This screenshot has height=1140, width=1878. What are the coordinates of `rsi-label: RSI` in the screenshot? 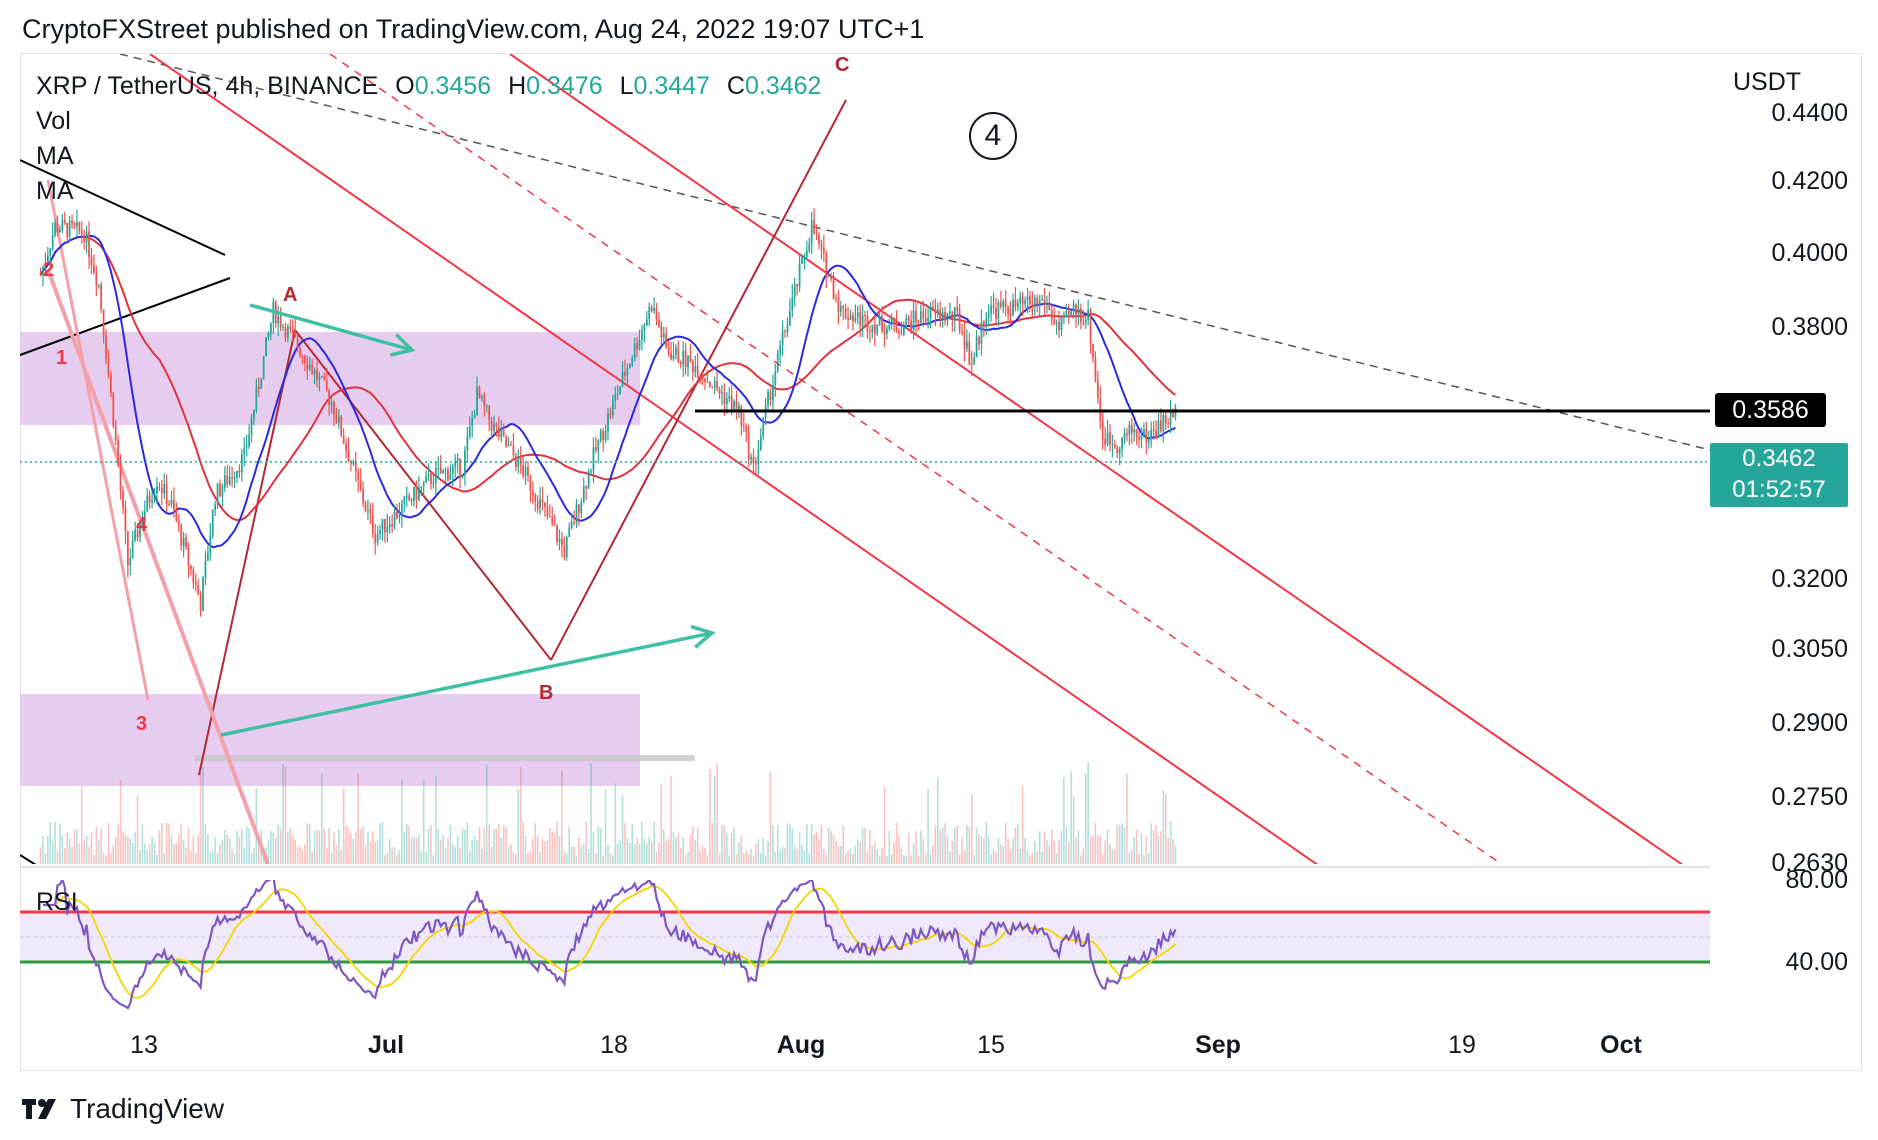 It's located at (57, 902).